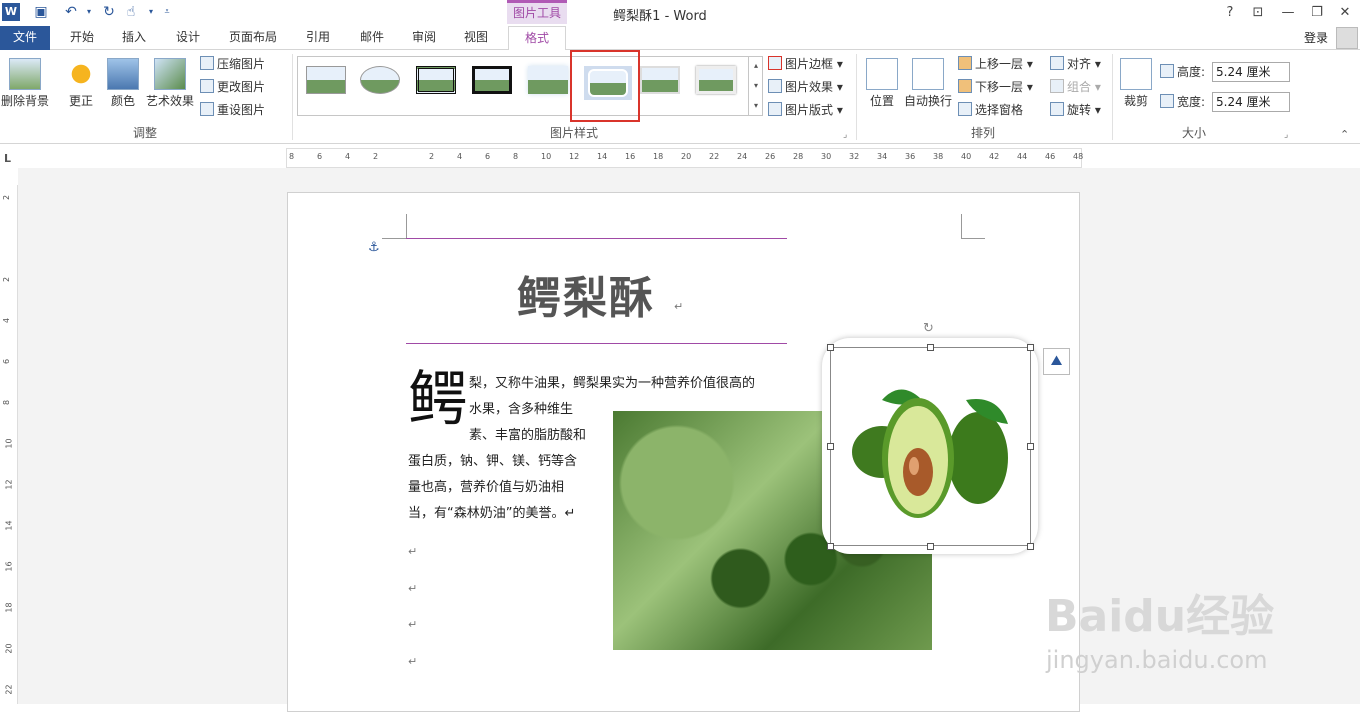 The width and height of the screenshot is (1360, 712). I want to click on undo-icon: ↶, so click(71, 12).